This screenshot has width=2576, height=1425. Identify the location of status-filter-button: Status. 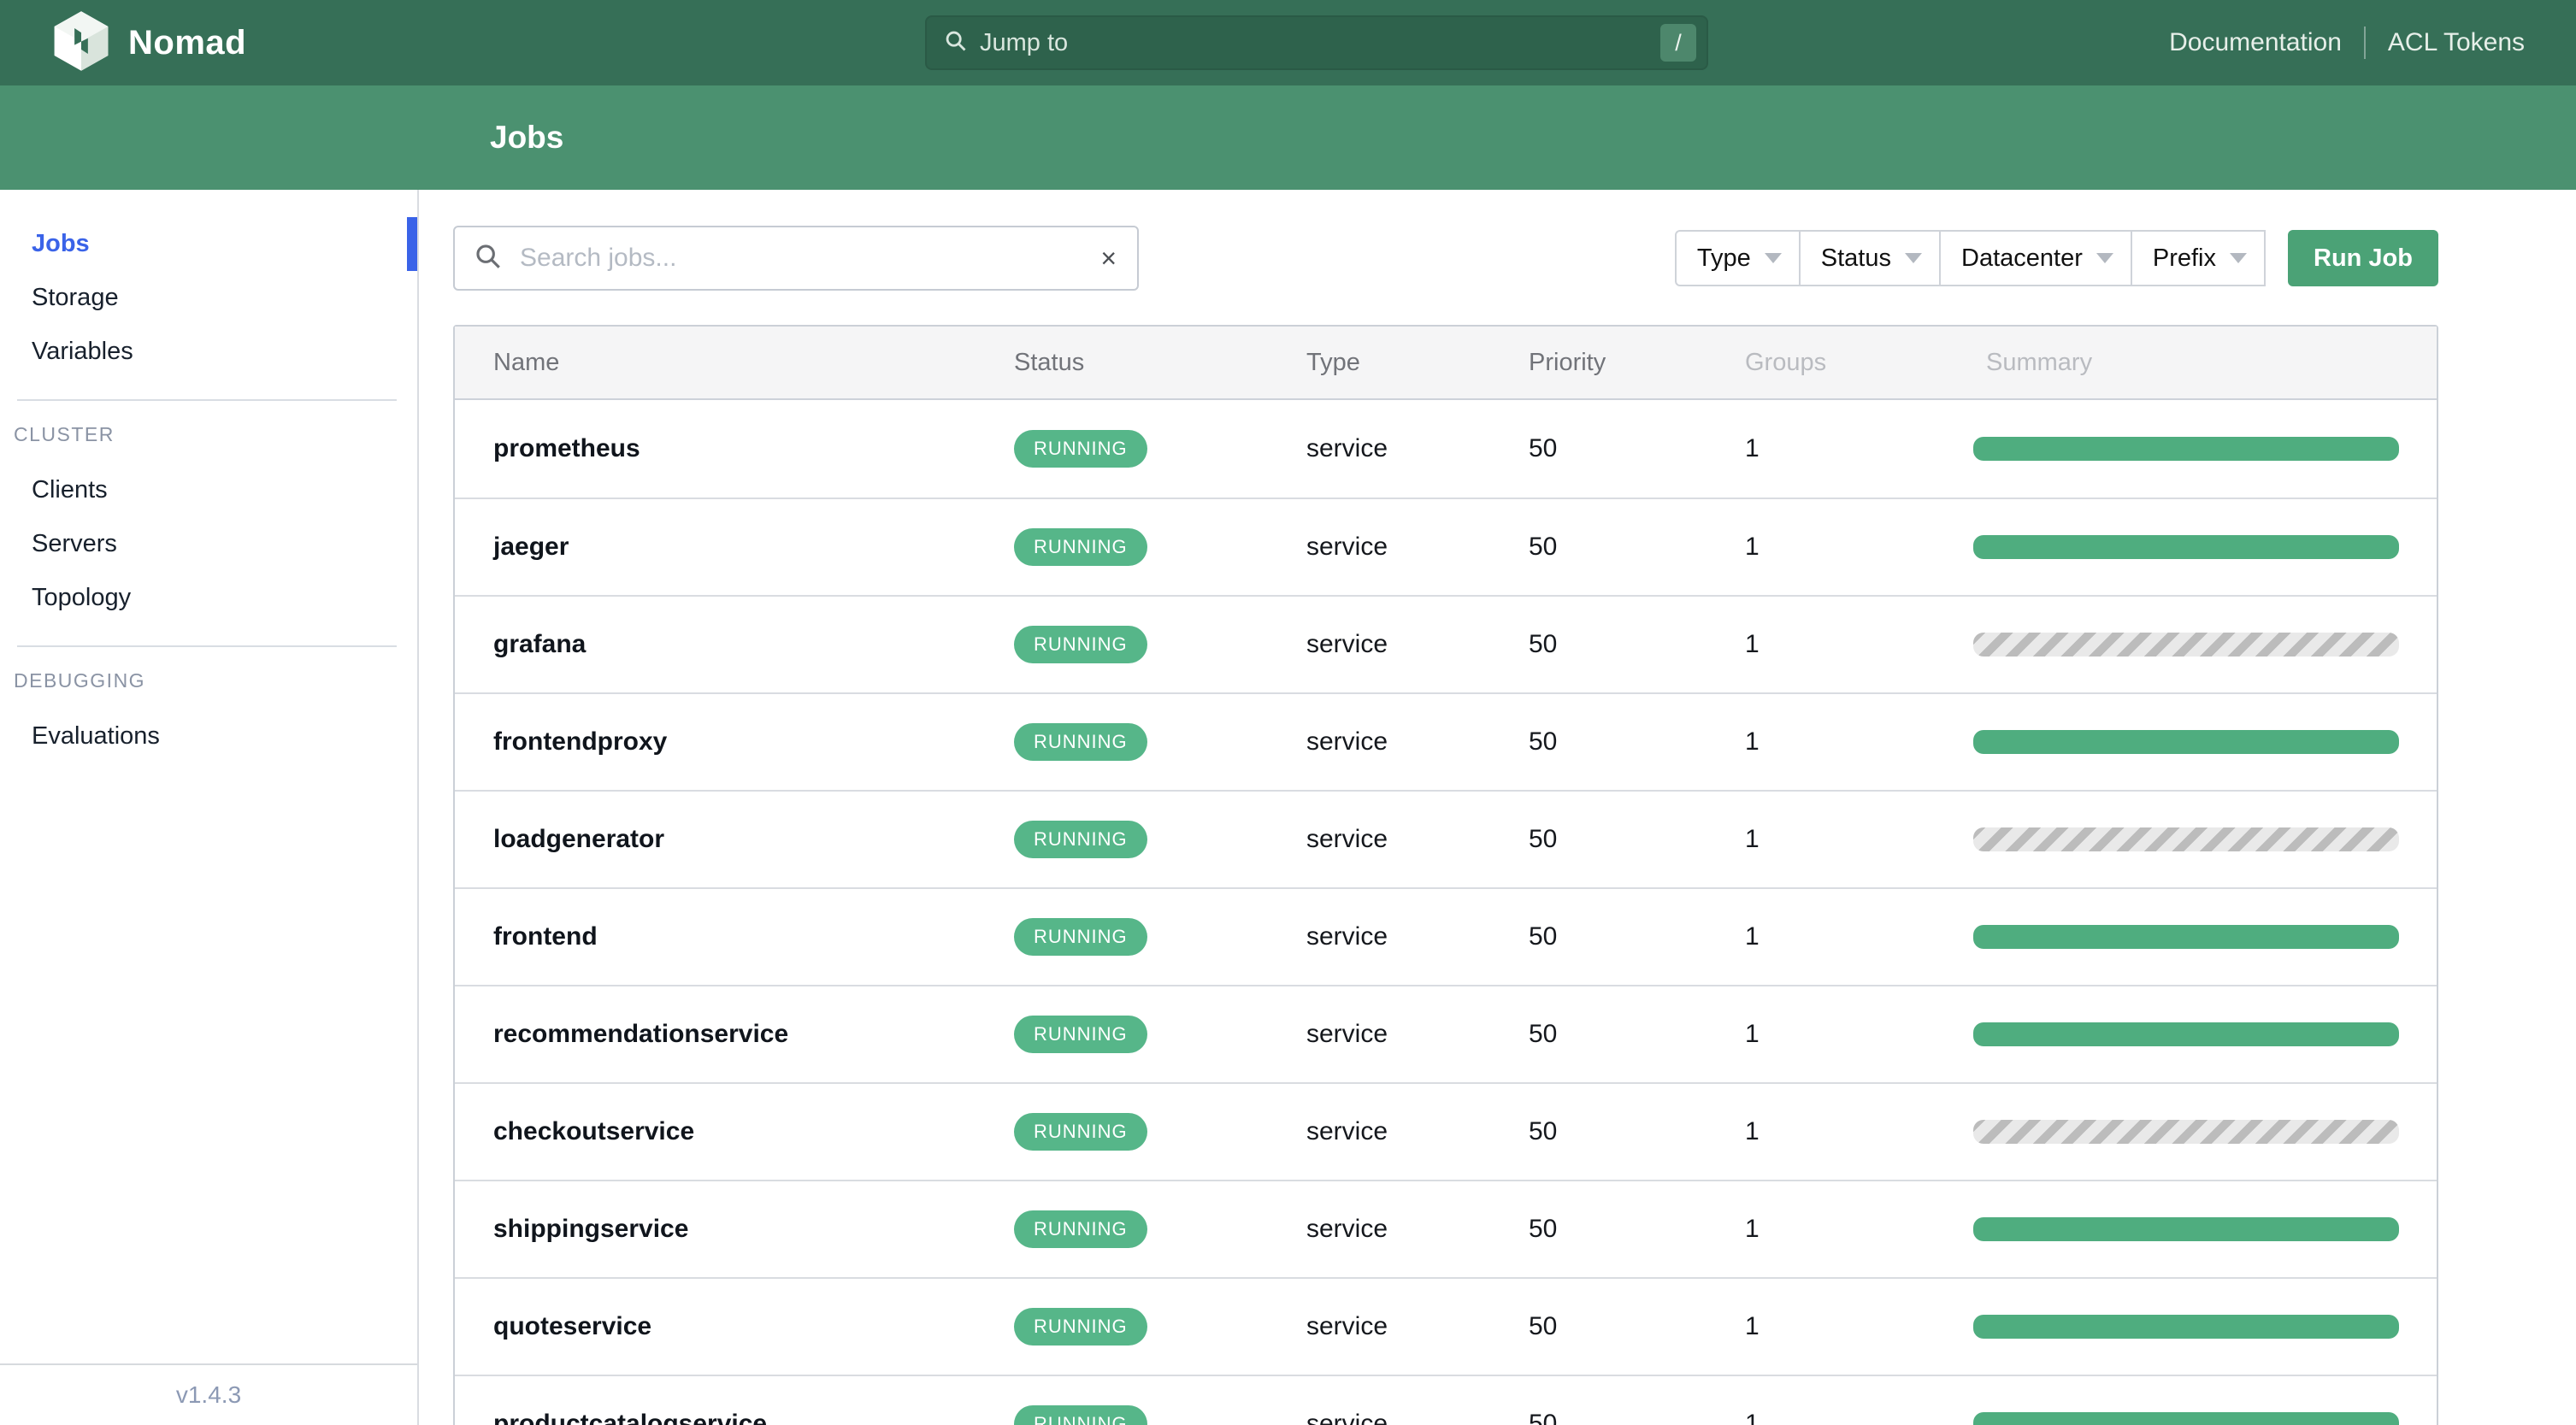
(1869, 258).